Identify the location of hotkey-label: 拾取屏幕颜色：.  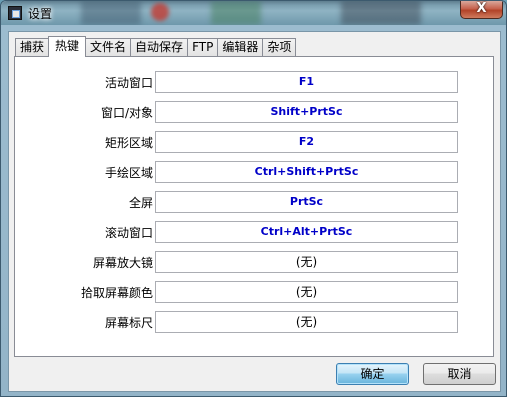
(122, 293).